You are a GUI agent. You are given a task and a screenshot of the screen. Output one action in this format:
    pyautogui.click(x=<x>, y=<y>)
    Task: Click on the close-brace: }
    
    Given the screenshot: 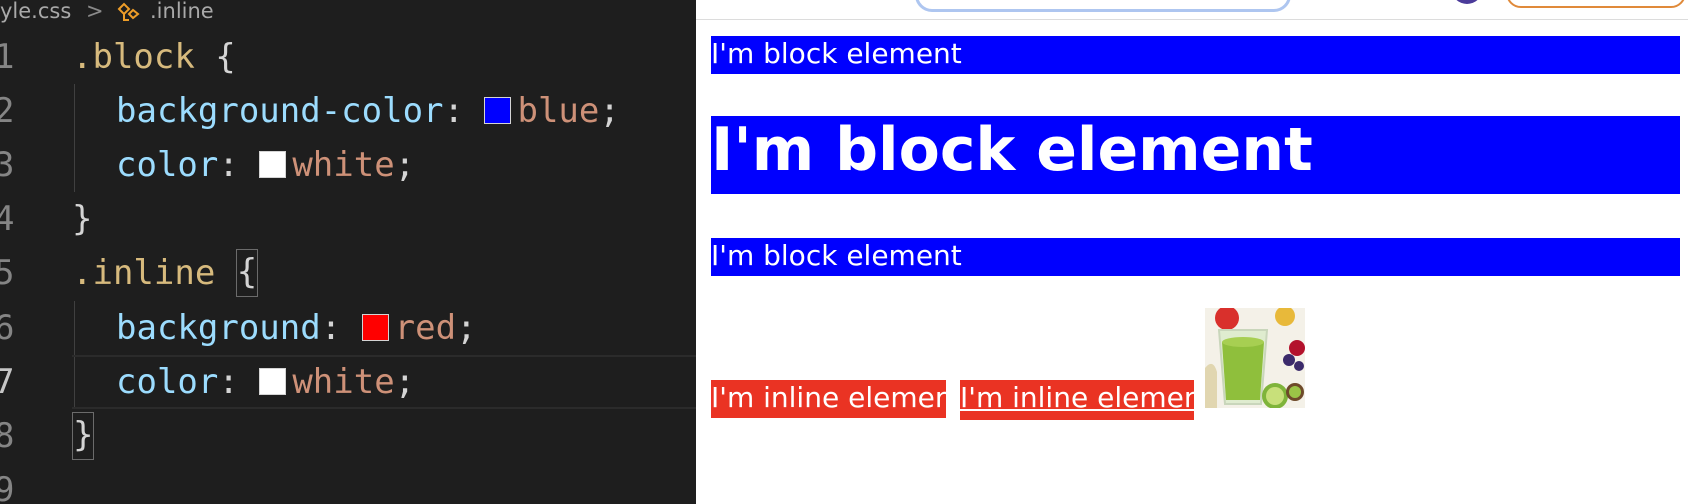 What is the action you would take?
    pyautogui.click(x=82, y=219)
    